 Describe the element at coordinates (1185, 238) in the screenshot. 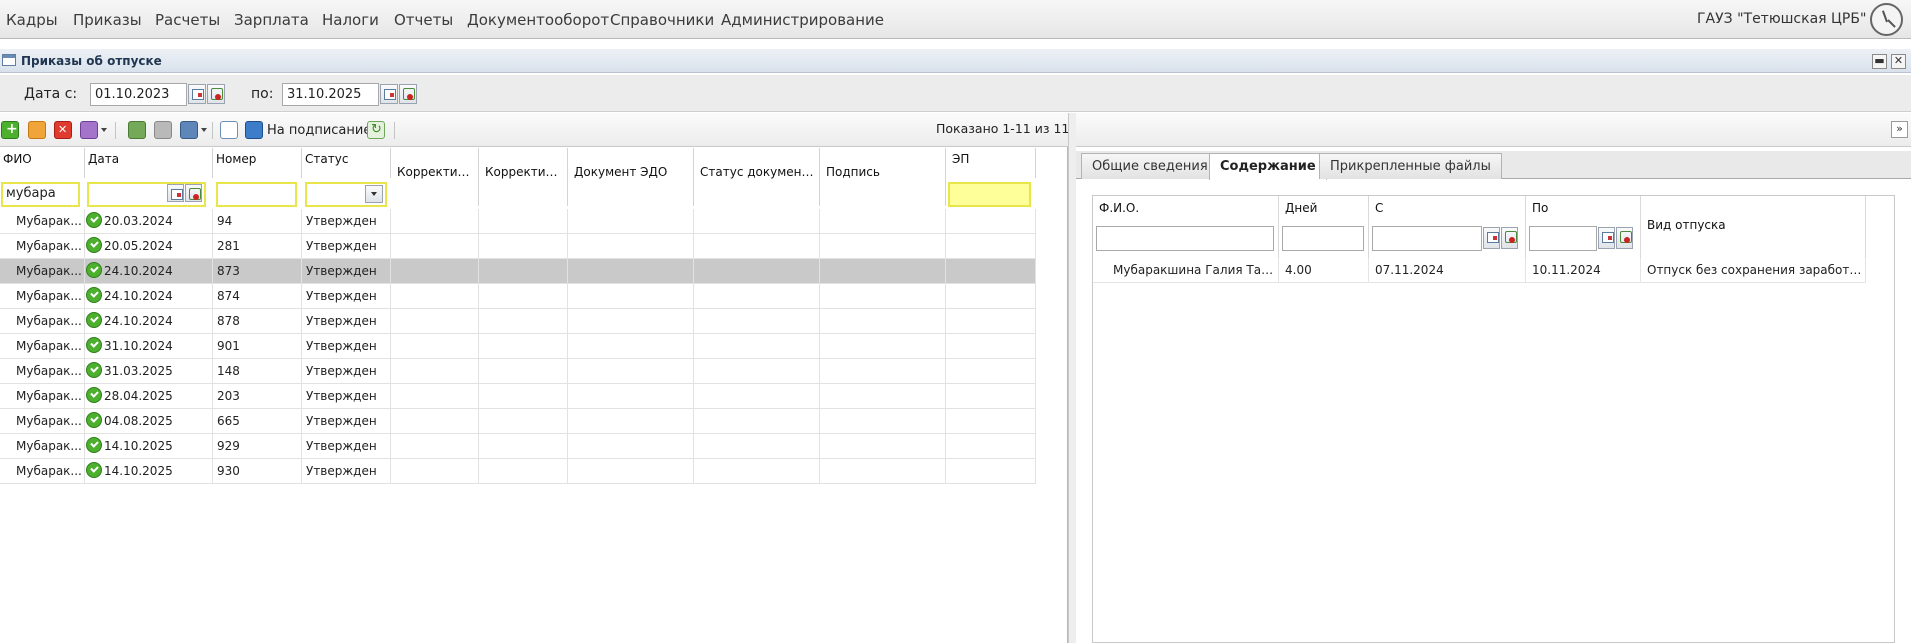

I see `filter-fio-input` at that location.